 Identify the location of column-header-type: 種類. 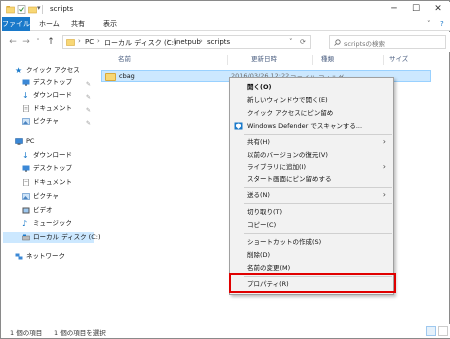
(327, 59).